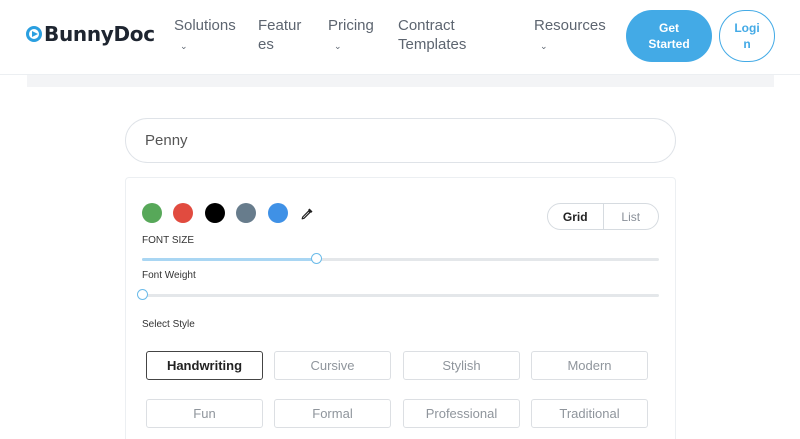 The image size is (800, 439). I want to click on nav-resources: Resources ⌄, so click(570, 36).